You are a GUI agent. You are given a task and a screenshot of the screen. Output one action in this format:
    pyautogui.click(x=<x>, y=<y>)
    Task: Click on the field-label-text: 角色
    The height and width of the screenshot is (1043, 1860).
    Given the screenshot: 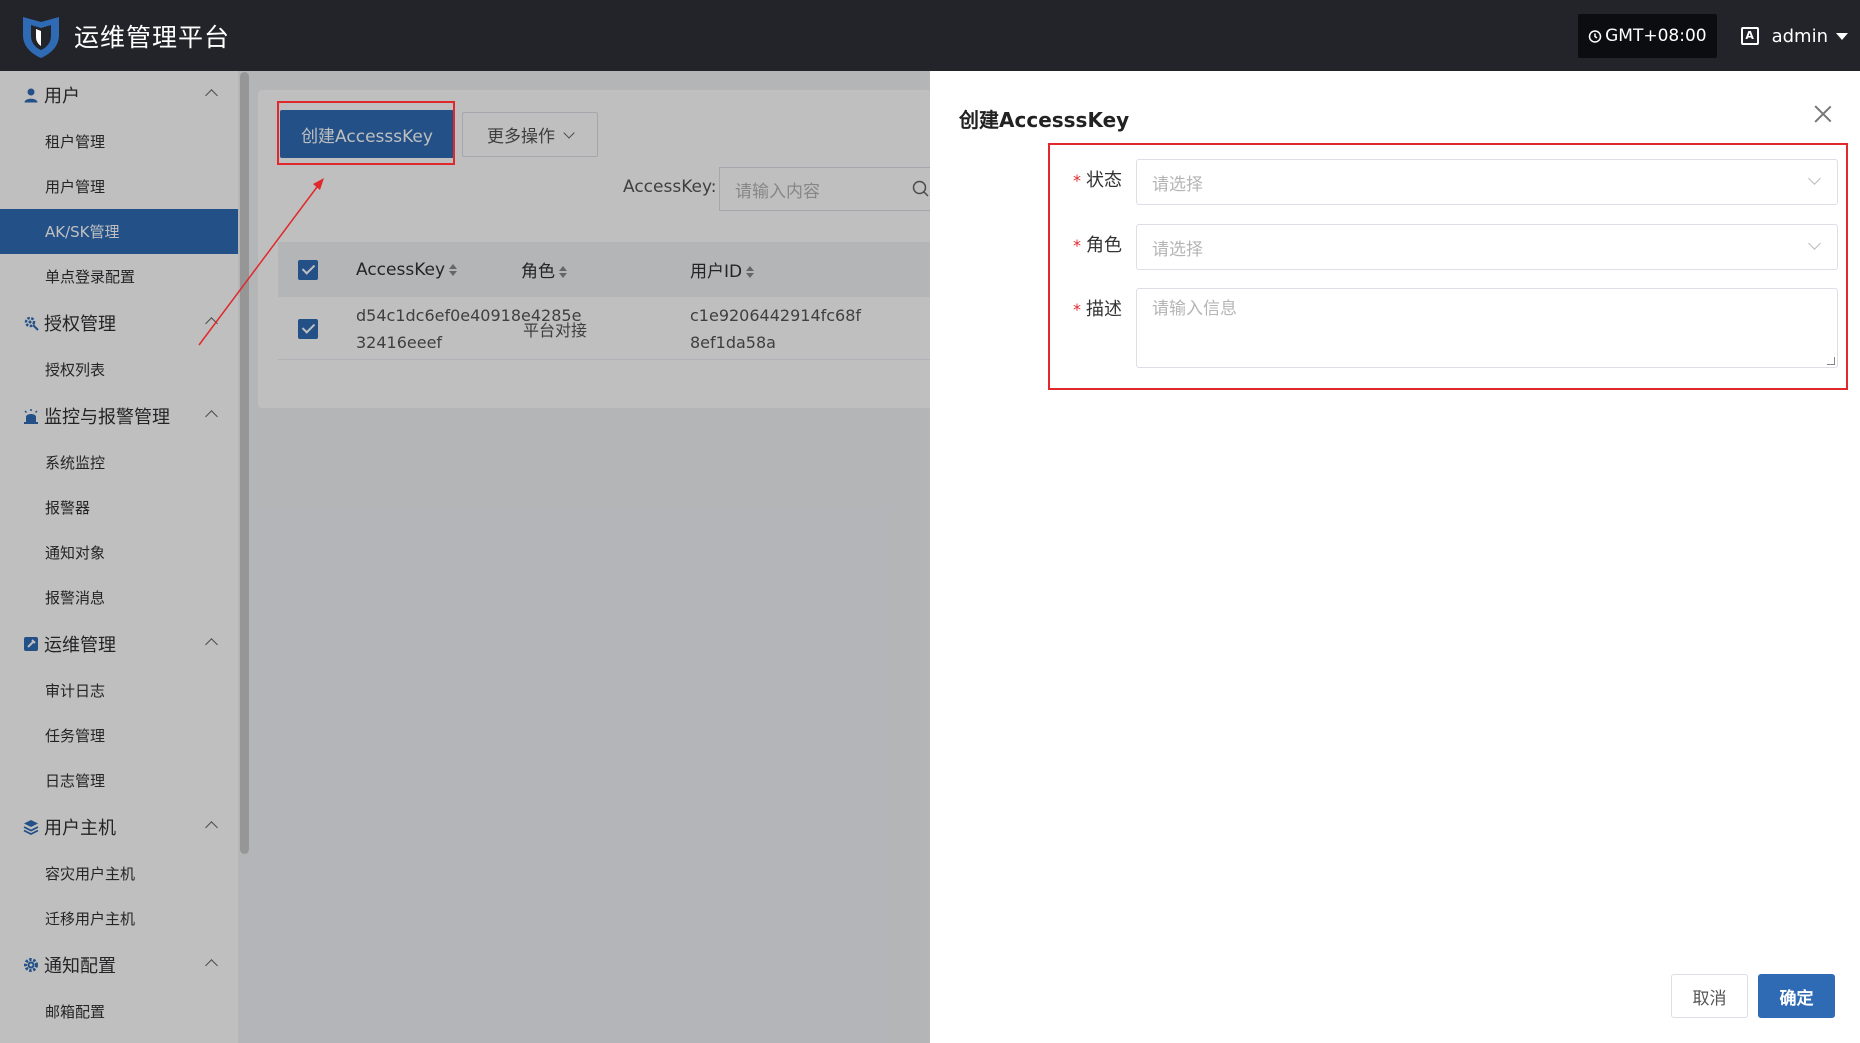 What is the action you would take?
    pyautogui.click(x=1104, y=245)
    